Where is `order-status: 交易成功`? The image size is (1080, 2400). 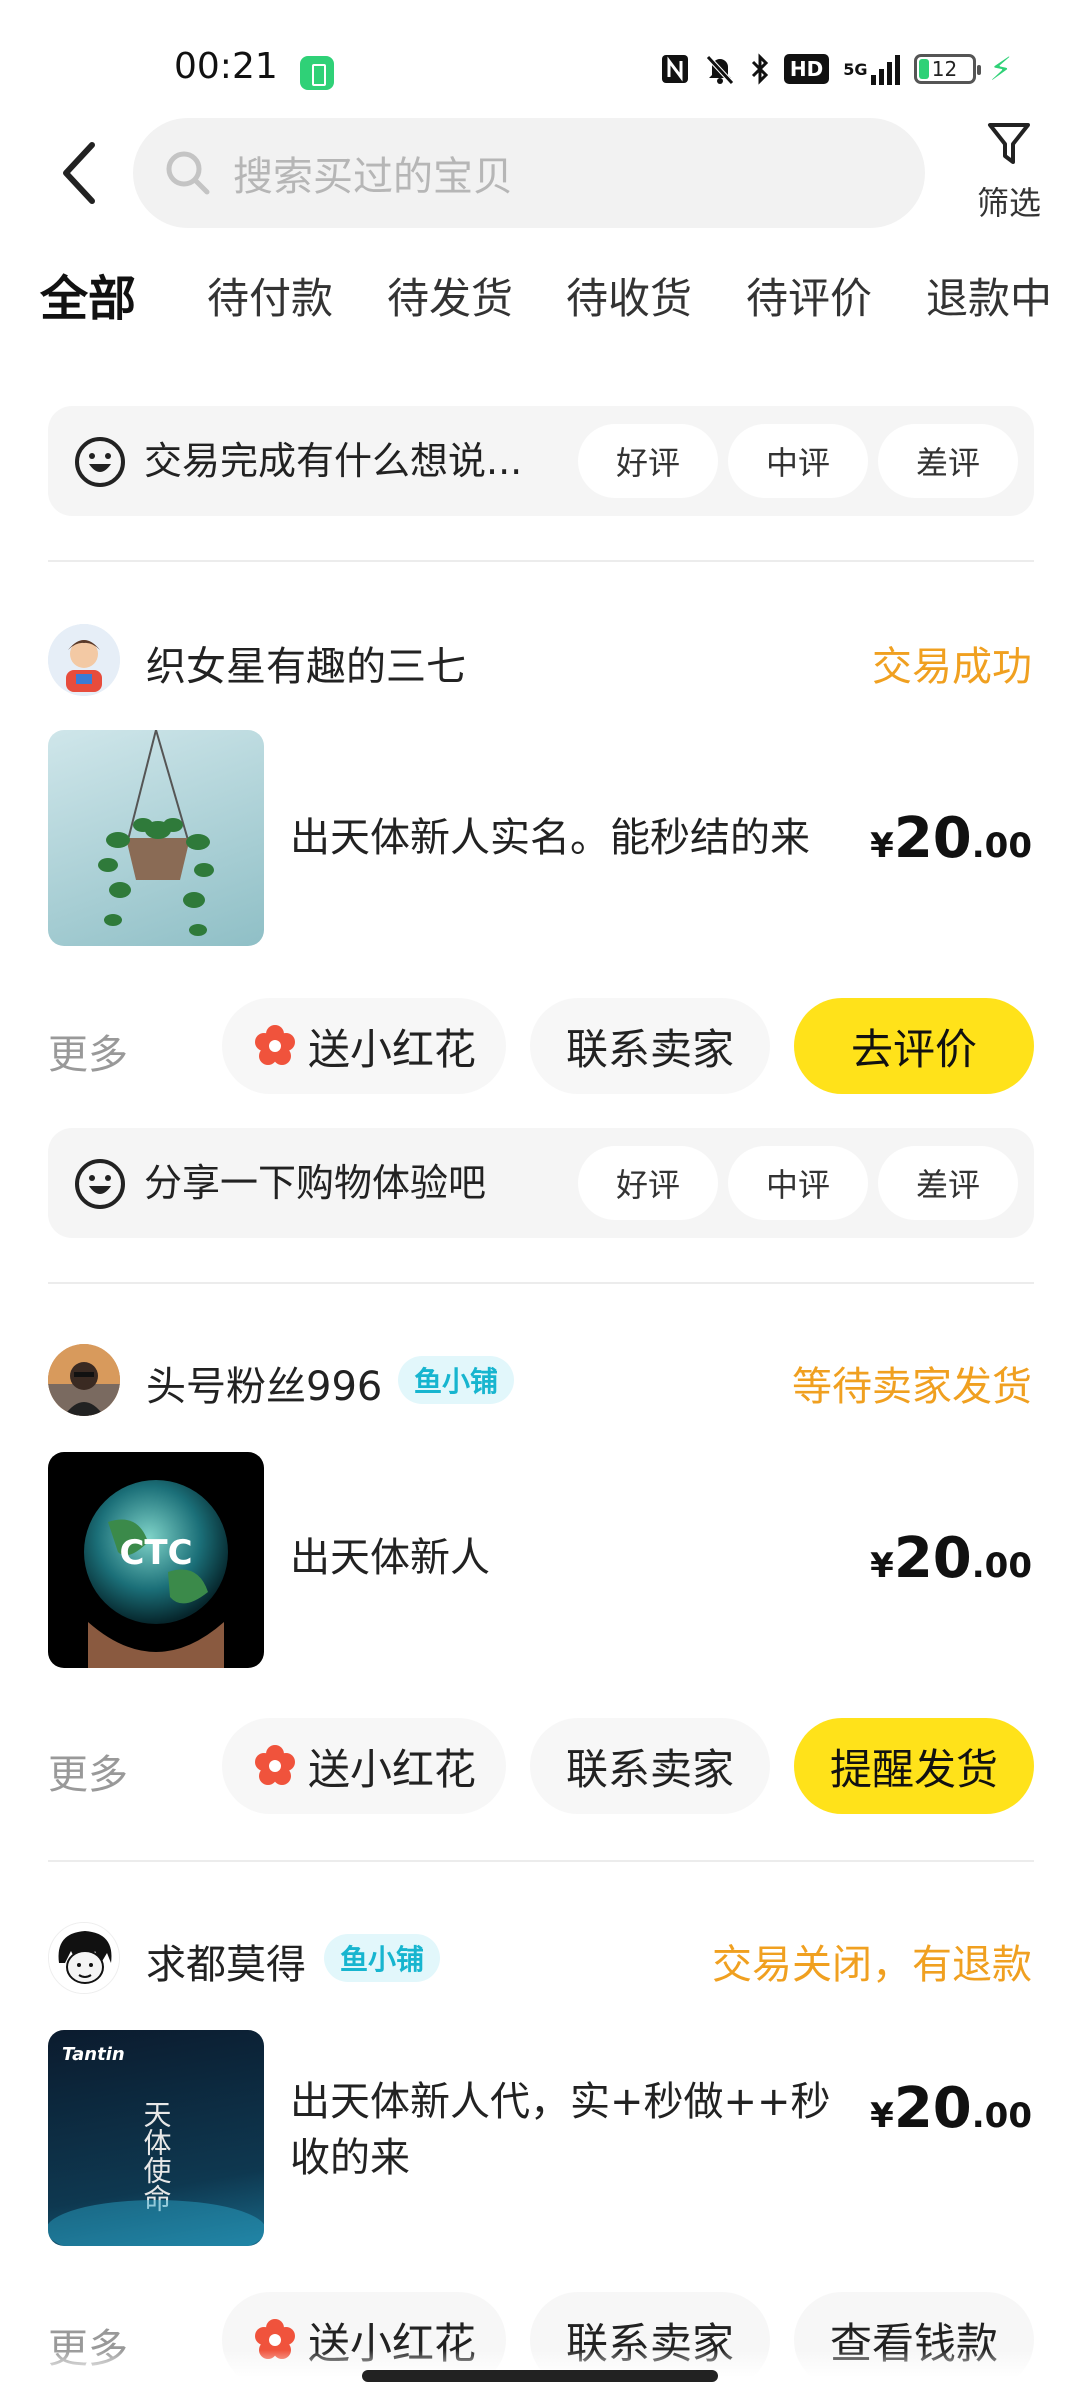 order-status: 交易成功 is located at coordinates (952, 667).